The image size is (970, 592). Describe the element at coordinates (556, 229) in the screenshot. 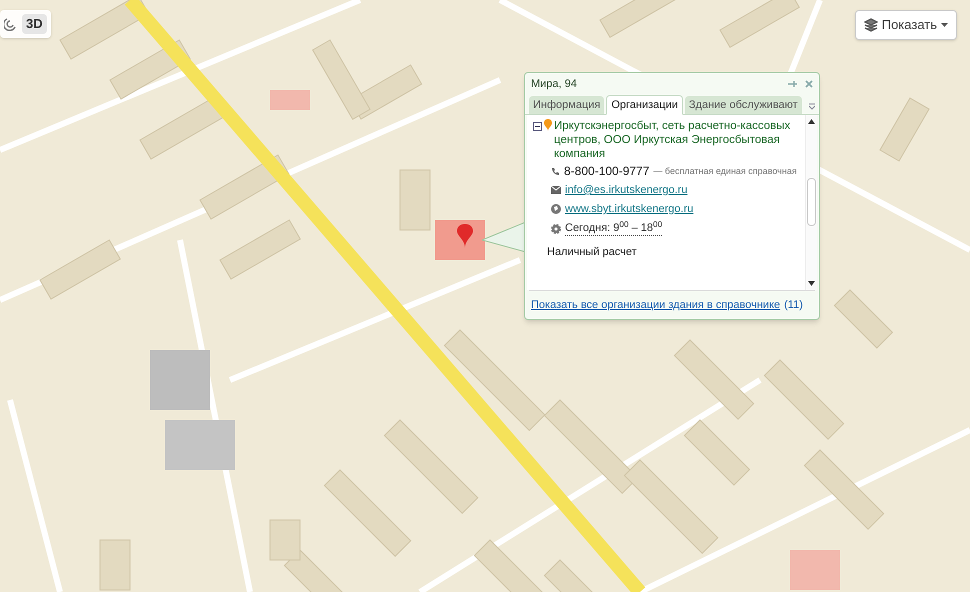

I see `gear-icon` at that location.